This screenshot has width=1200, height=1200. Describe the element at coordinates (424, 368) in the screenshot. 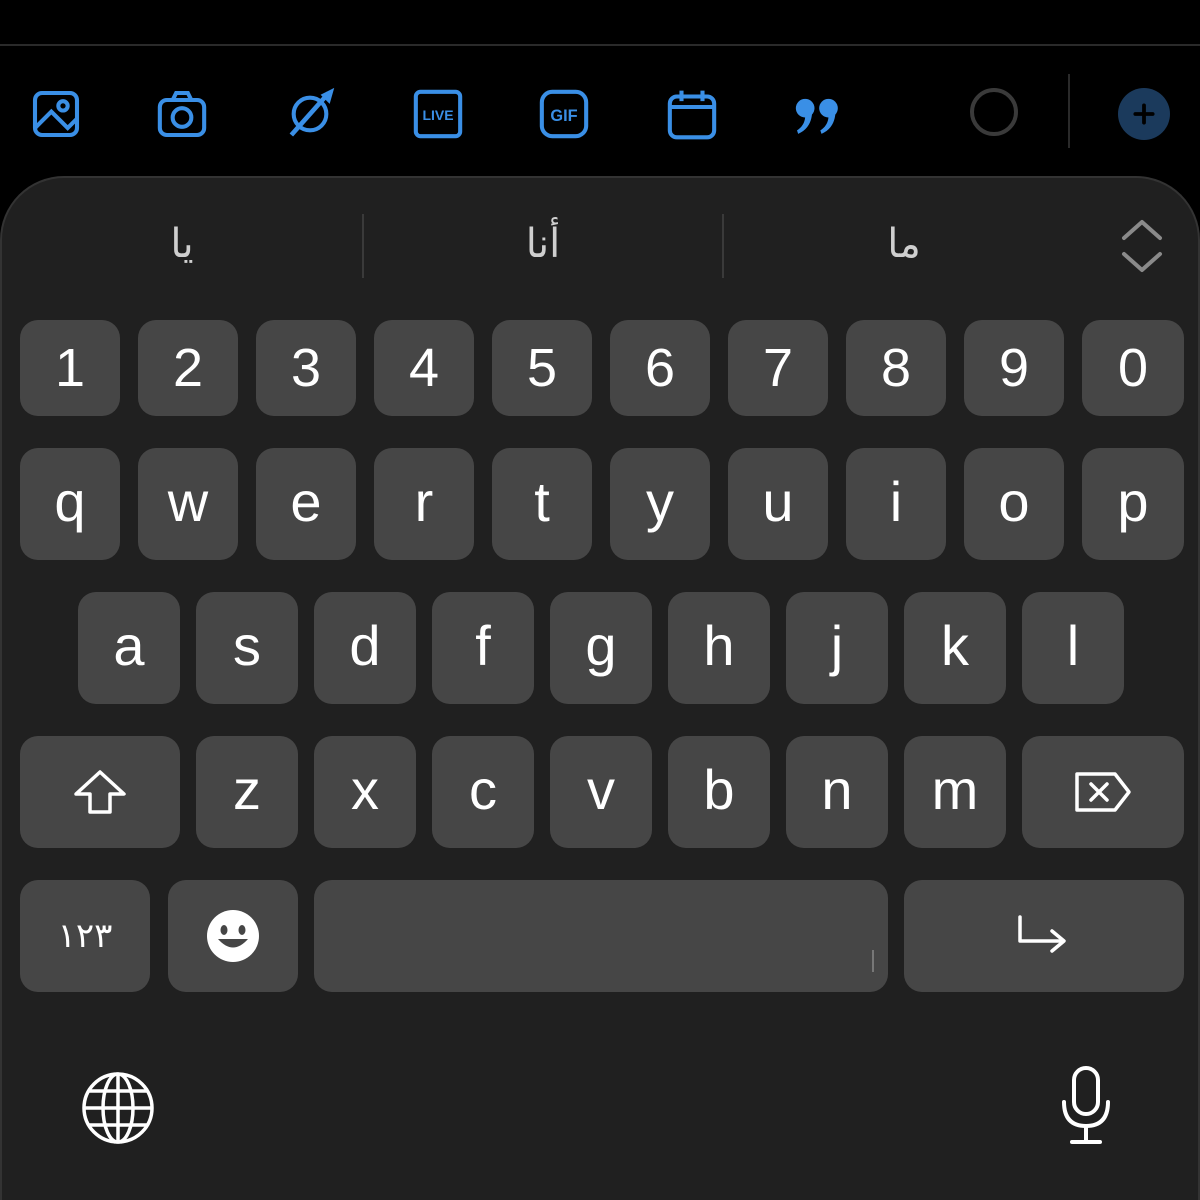

I see `key-4: 4` at that location.